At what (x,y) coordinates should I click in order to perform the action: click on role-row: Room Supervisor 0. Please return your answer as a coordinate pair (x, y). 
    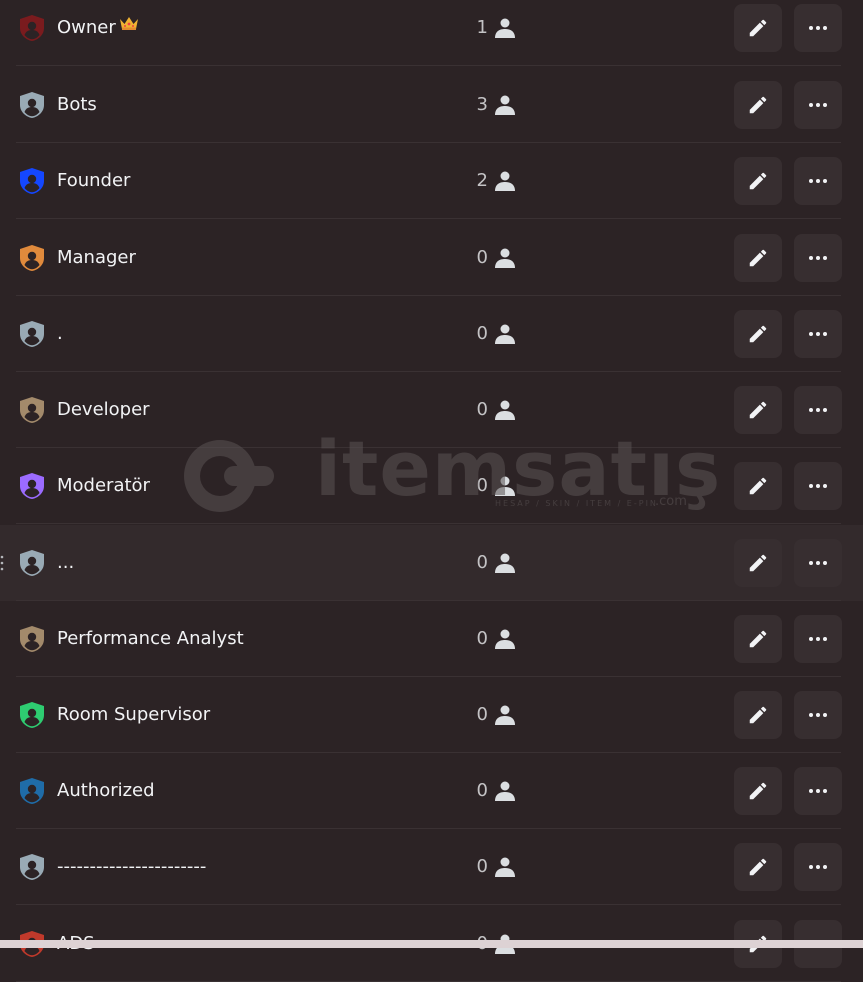
    Looking at the image, I should click on (431, 715).